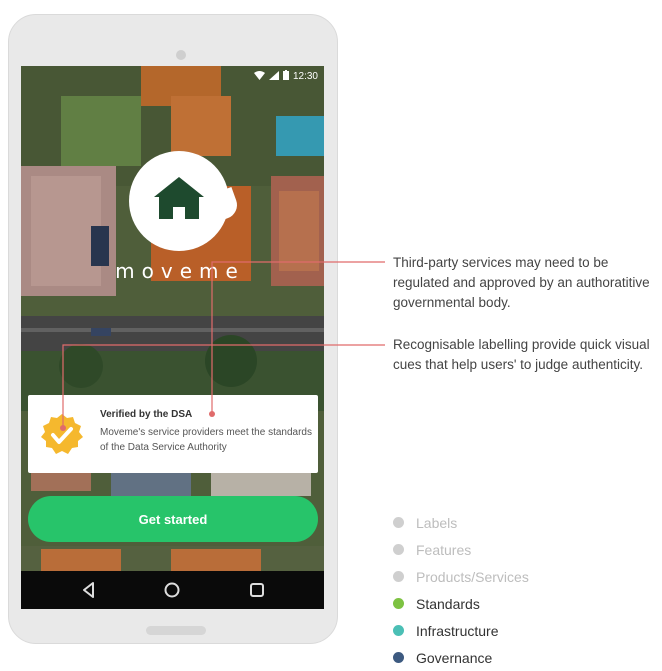 Image resolution: width=662 pixels, height=671 pixels. Describe the element at coordinates (179, 198) in the screenshot. I see `house-icon` at that location.